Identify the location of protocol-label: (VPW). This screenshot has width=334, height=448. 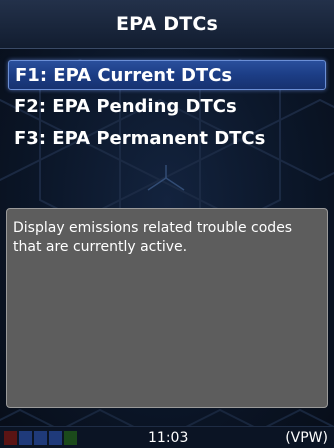
(306, 438).